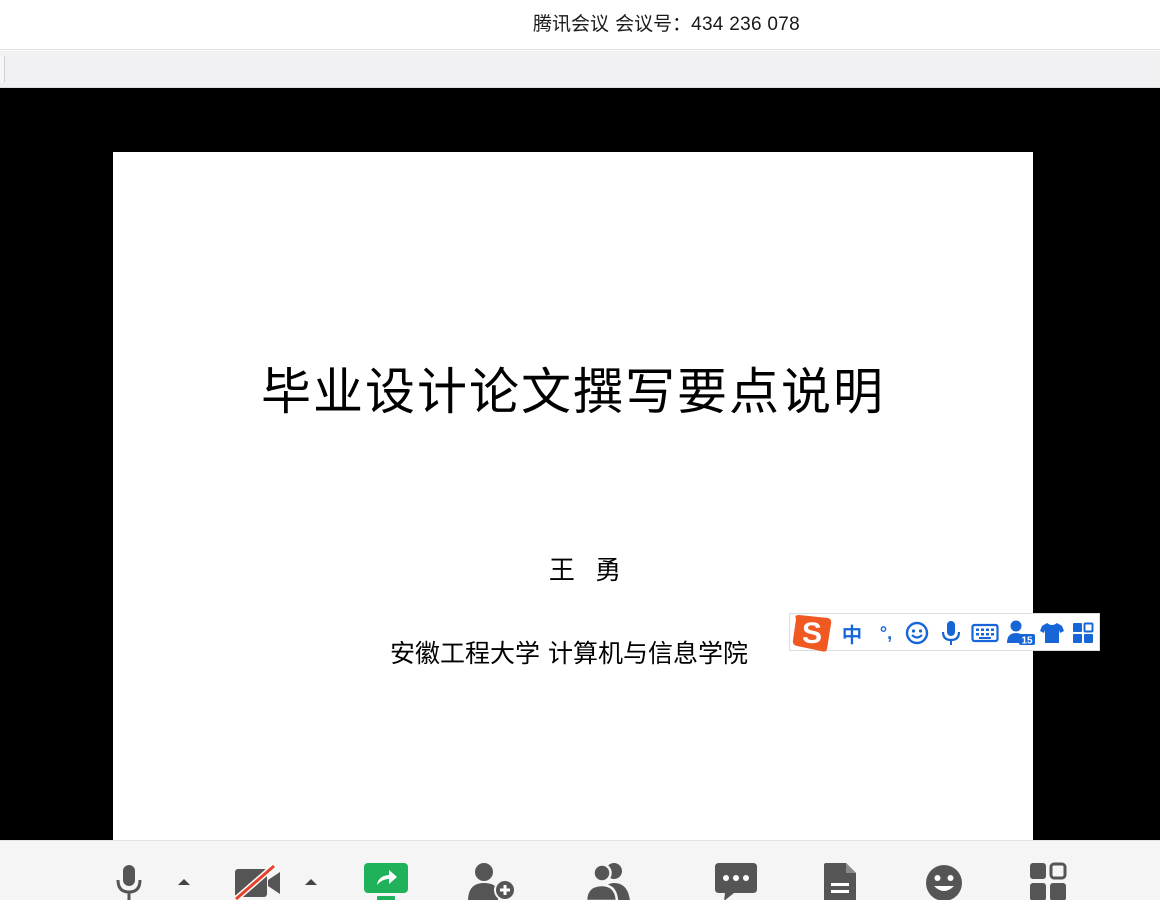 The width and height of the screenshot is (1160, 900). I want to click on microphone-options-caret, so click(184, 881).